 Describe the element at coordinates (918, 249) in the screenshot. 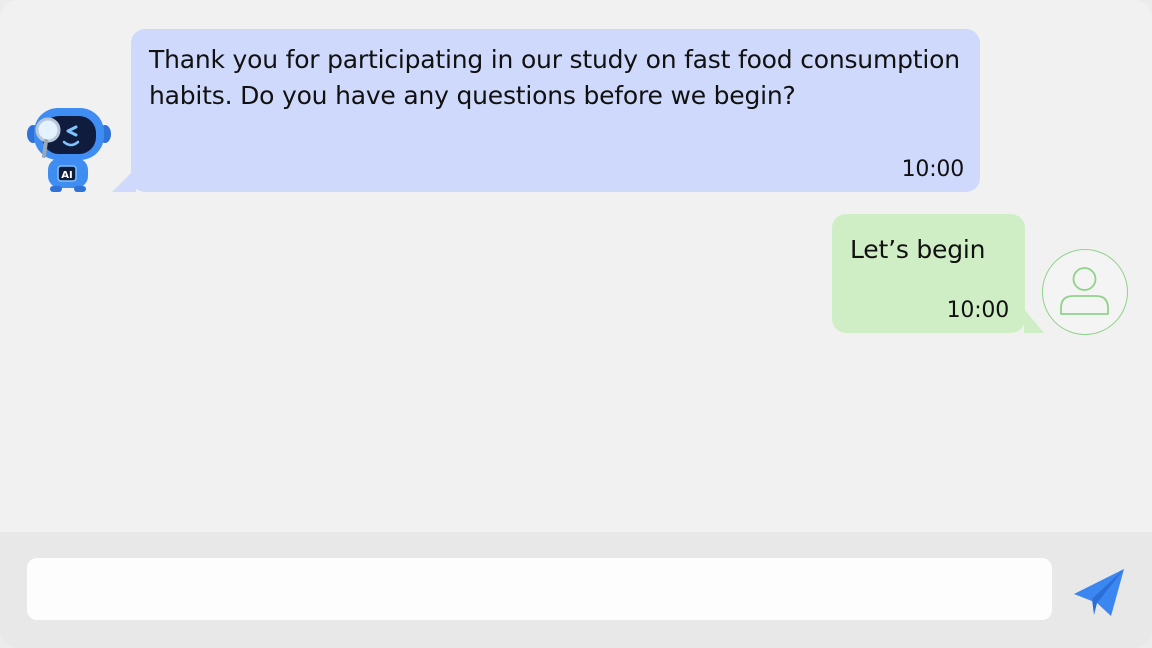

I see `user-message-text: Let’s begin` at that location.